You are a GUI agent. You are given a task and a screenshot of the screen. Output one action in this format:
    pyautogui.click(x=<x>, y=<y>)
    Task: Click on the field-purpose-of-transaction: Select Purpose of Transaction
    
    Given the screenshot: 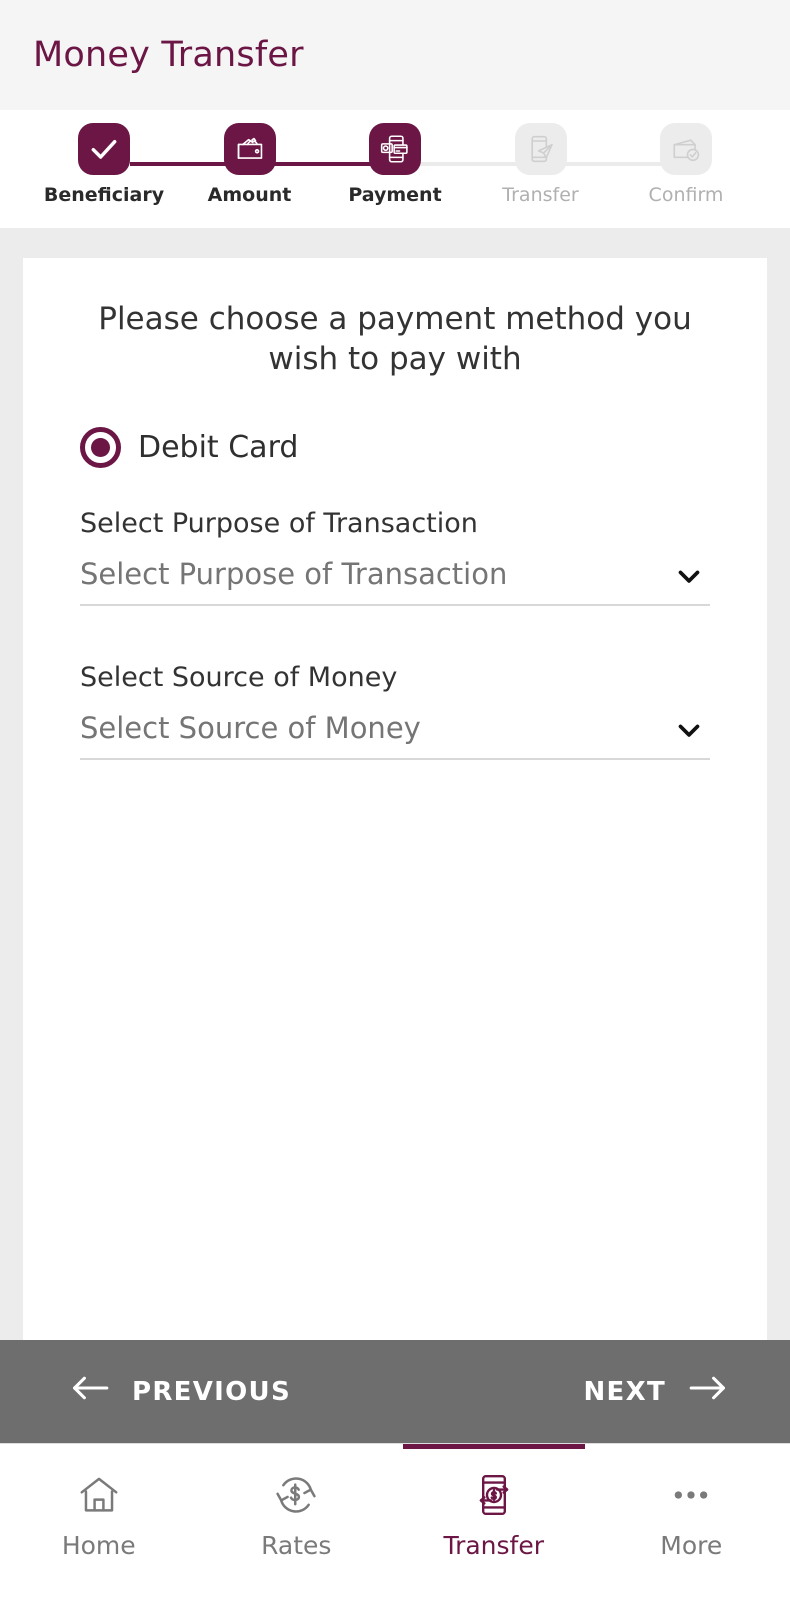 What is the action you would take?
    pyautogui.click(x=395, y=557)
    